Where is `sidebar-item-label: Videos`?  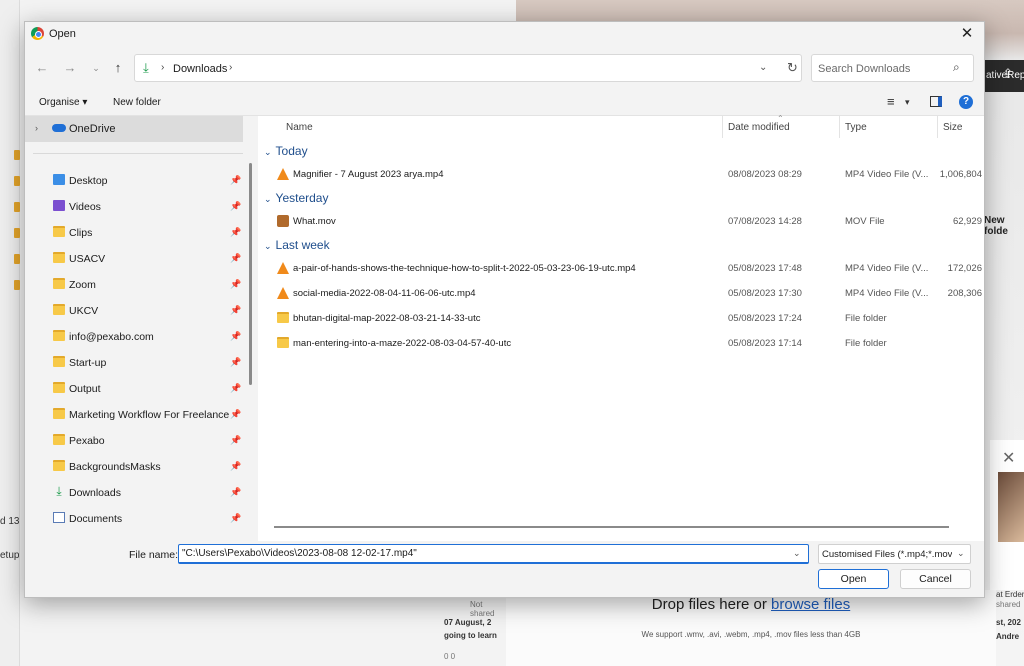
sidebar-item-label: Videos is located at coordinates (85, 207).